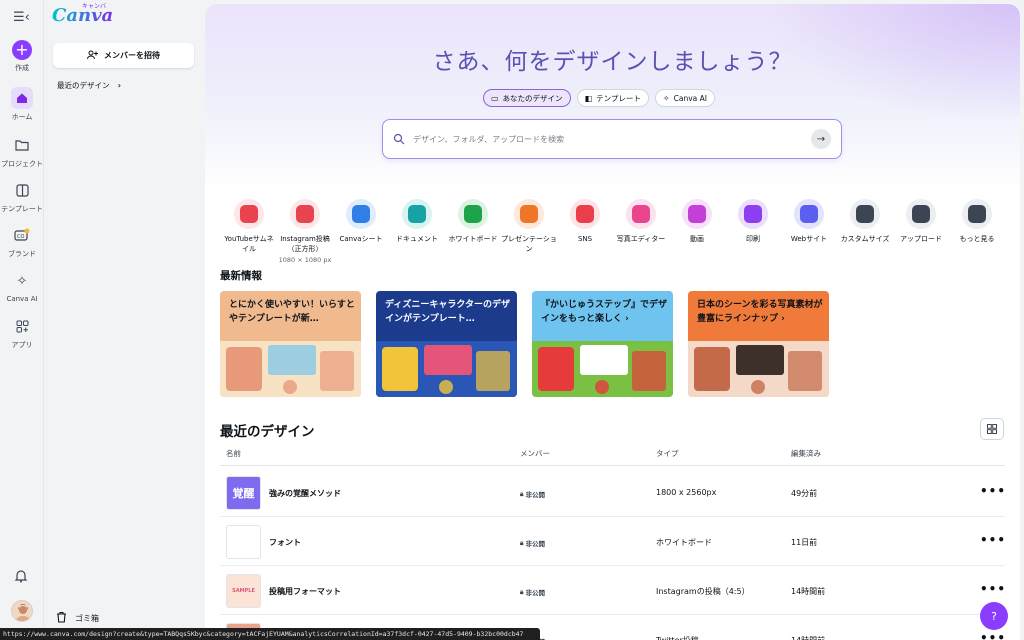  Describe the element at coordinates (305, 231) in the screenshot. I see `shortcut-instagram: Instagram投稿（正方形） 1080 × 1080 px` at that location.